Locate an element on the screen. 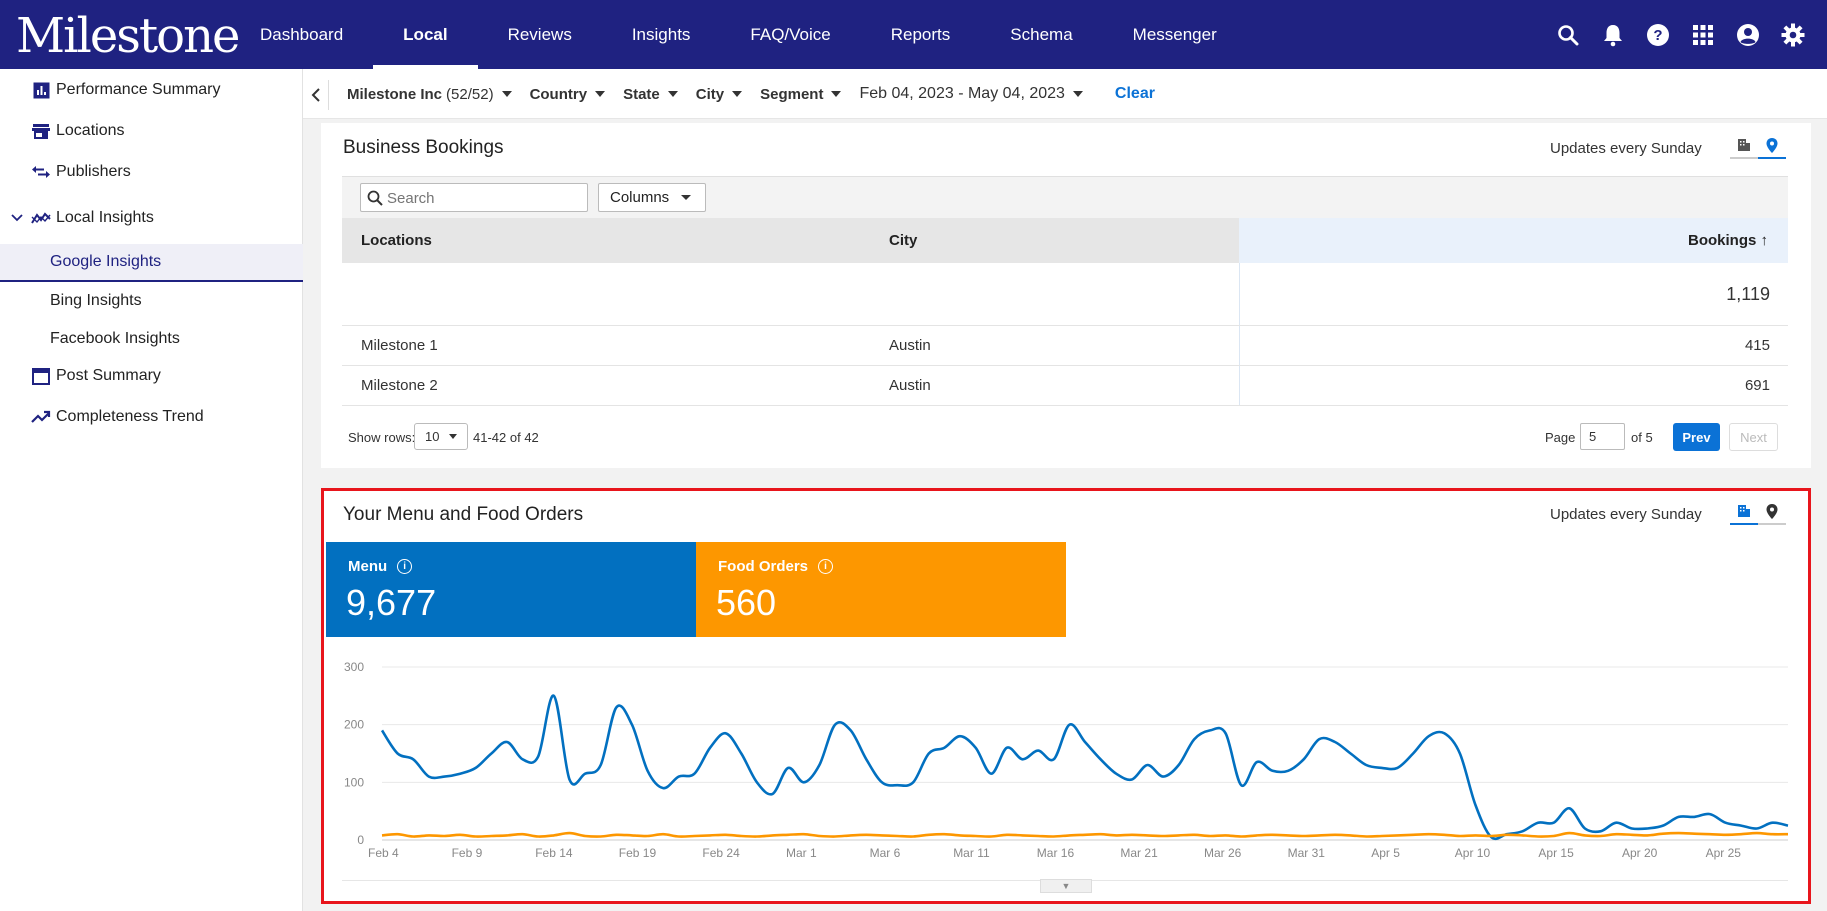 Image resolution: width=1827 pixels, height=911 pixels. bookings-view-toggle is located at coordinates (1758, 146).